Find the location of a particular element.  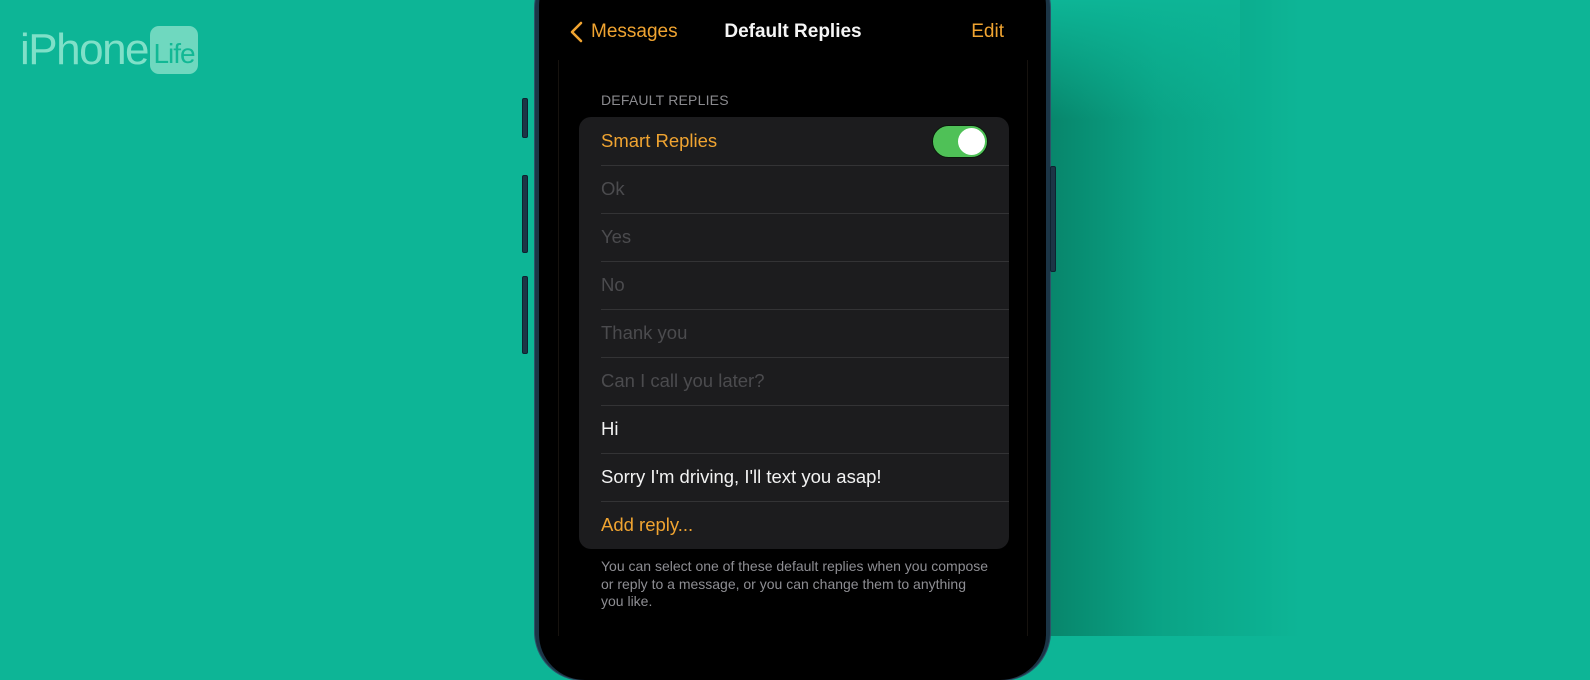

background-shadow-fade is located at coordinates (1140, 60).